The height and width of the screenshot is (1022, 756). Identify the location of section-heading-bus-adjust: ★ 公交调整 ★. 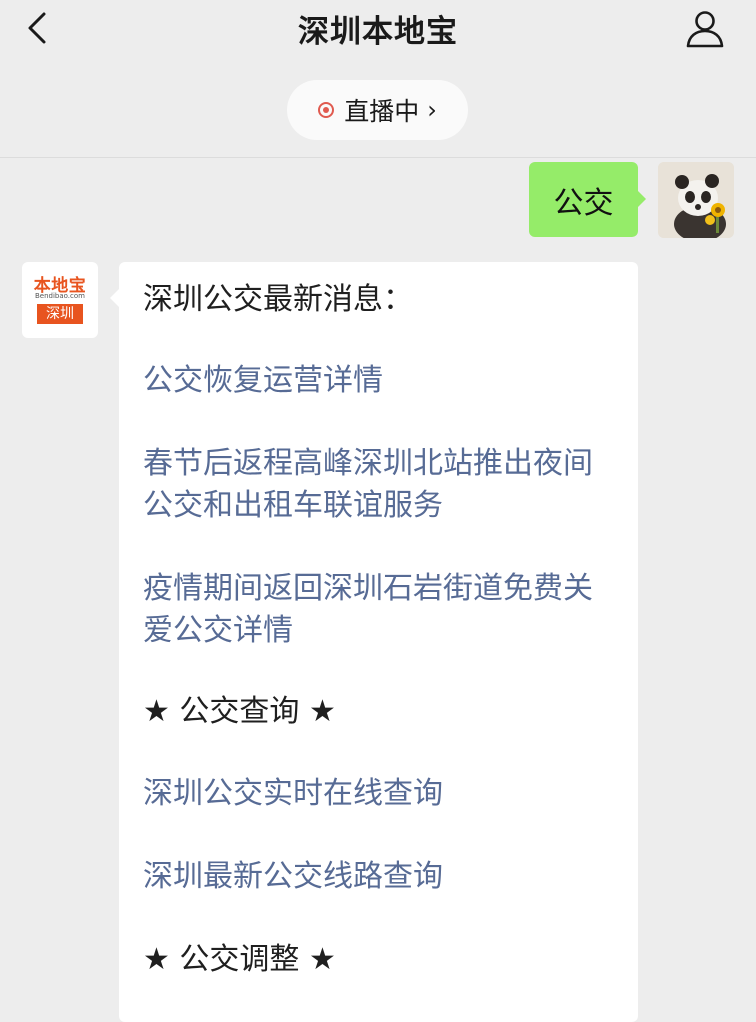
(239, 959).